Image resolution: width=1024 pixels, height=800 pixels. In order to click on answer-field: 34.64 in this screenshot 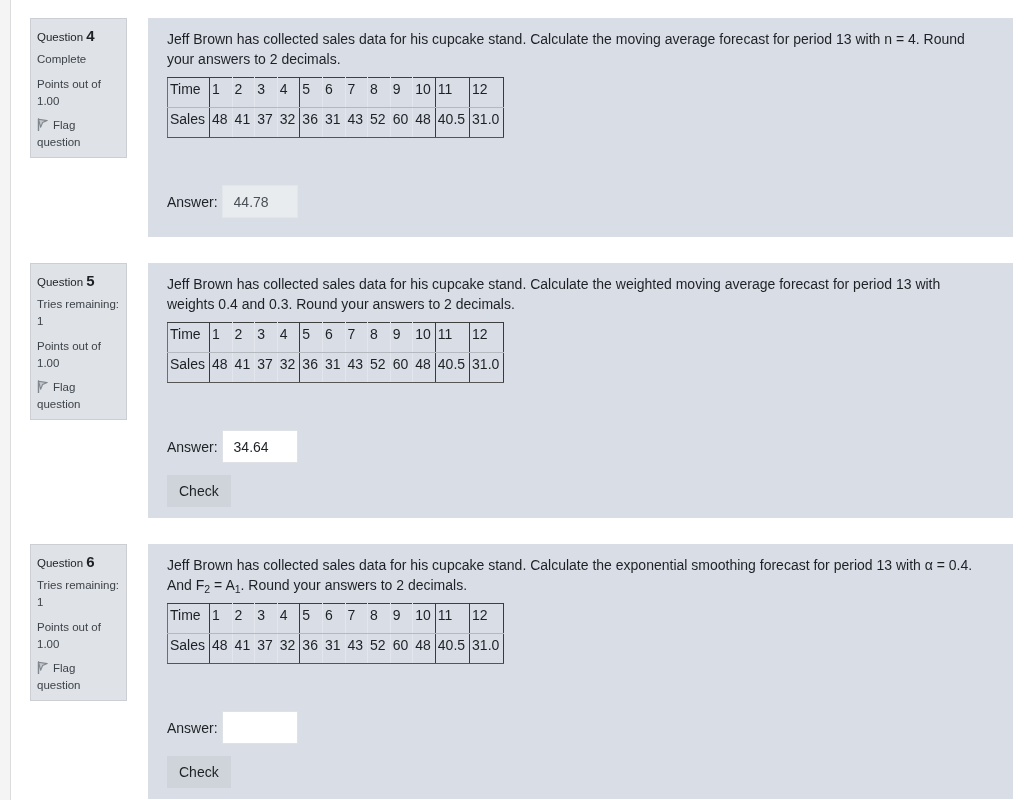, I will do `click(259, 446)`.